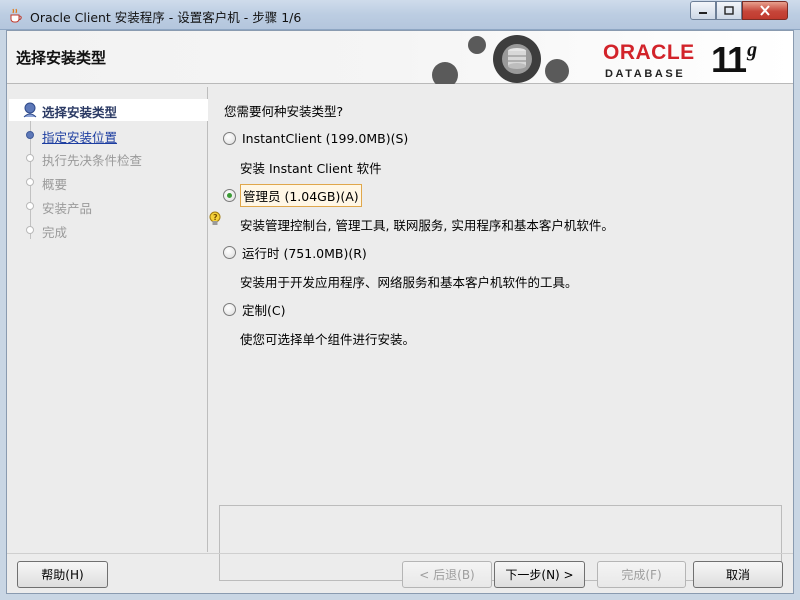 Image resolution: width=800 pixels, height=600 pixels. I want to click on step-install-product: 安装产品, so click(108, 206).